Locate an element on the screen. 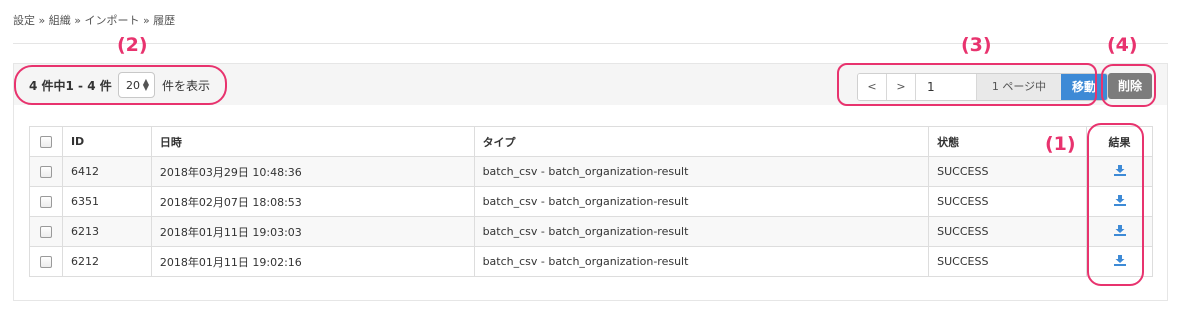 This screenshot has height=319, width=1183. annotation-label-3: (3) is located at coordinates (976, 45).